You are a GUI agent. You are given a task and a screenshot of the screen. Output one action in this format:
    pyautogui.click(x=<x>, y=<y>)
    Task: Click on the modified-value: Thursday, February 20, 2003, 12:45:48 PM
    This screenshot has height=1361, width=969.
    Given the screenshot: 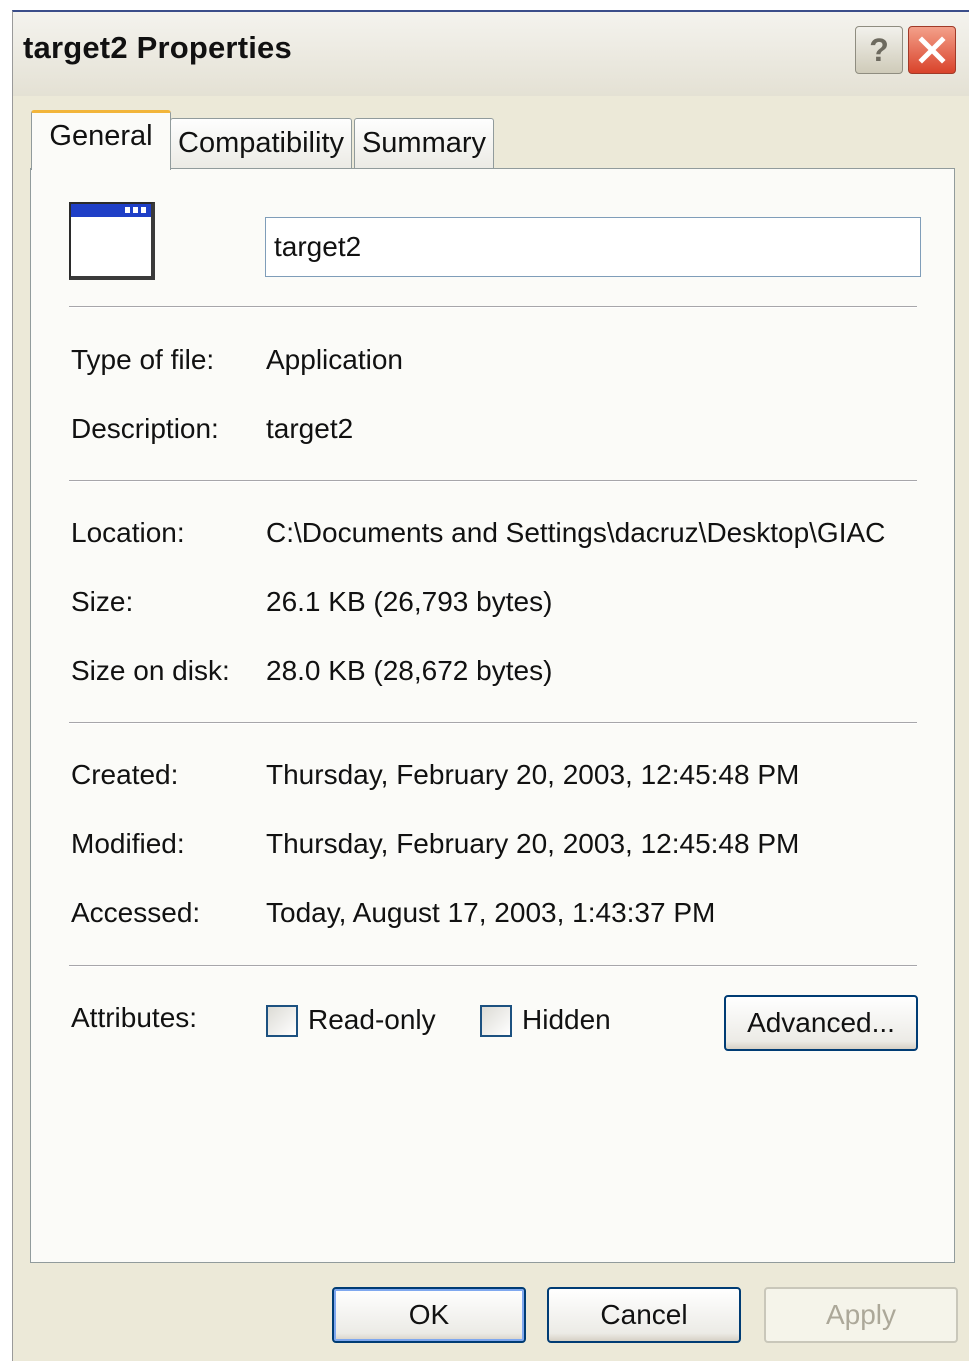 What is the action you would take?
    pyautogui.click(x=533, y=843)
    